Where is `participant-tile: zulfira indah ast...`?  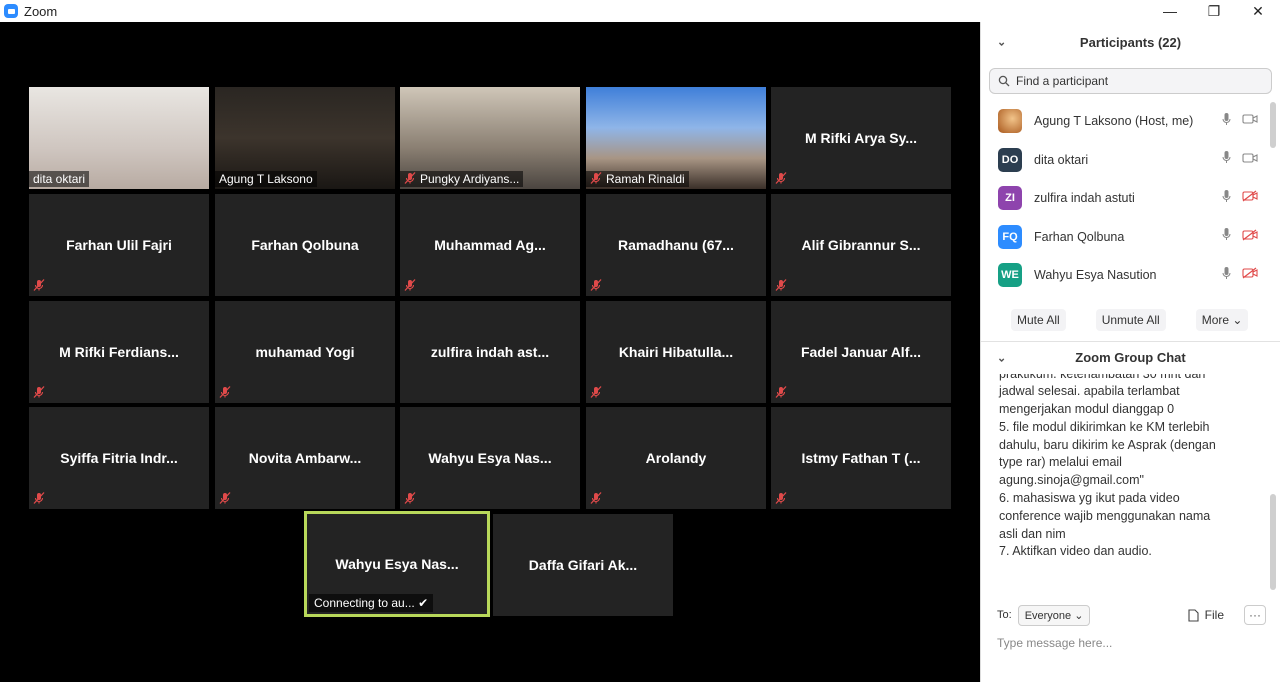
participant-tile: zulfira indah ast... is located at coordinates (490, 352).